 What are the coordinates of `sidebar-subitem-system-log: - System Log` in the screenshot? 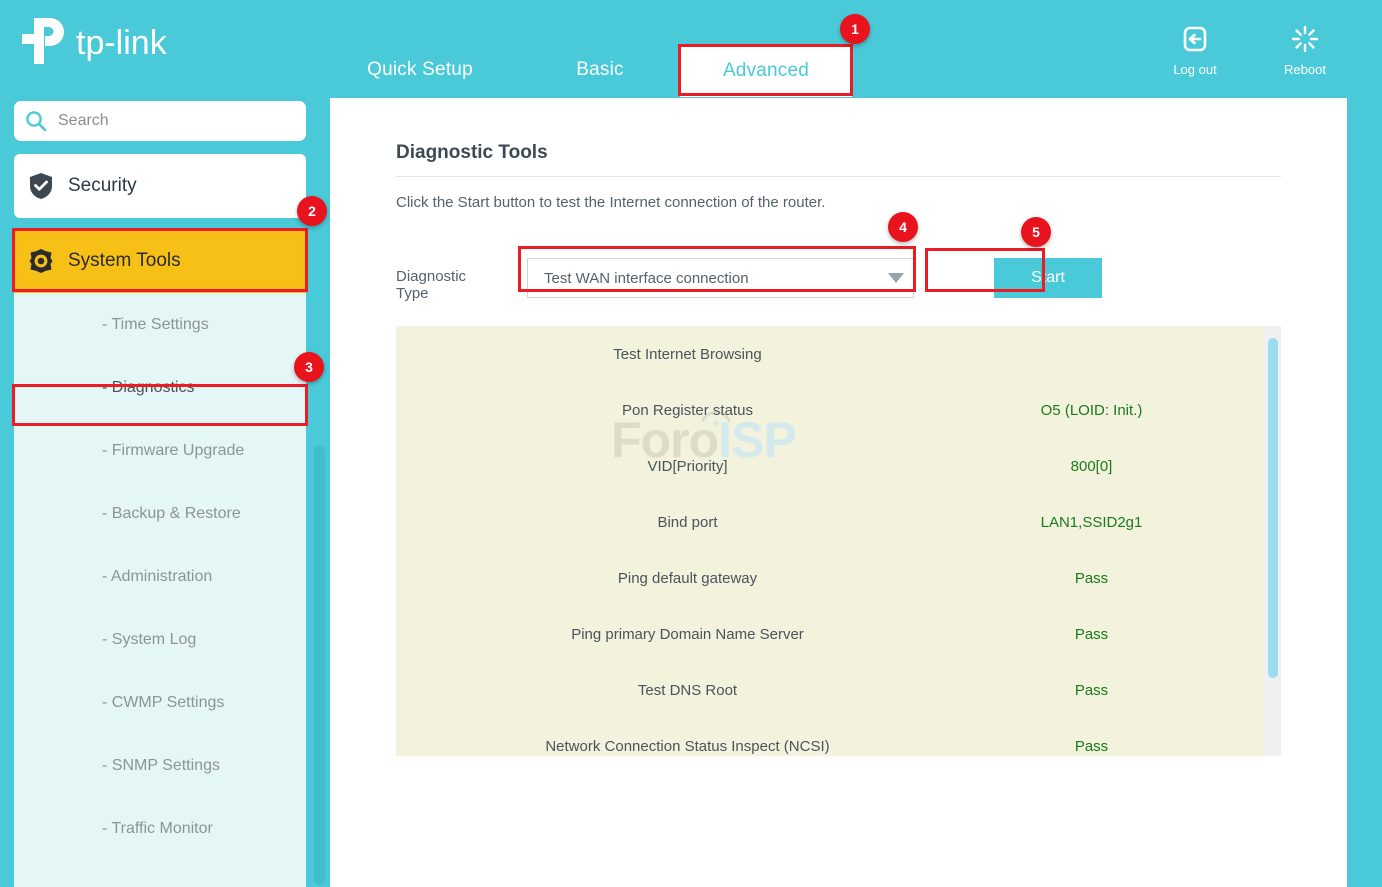 It's located at (160, 639).